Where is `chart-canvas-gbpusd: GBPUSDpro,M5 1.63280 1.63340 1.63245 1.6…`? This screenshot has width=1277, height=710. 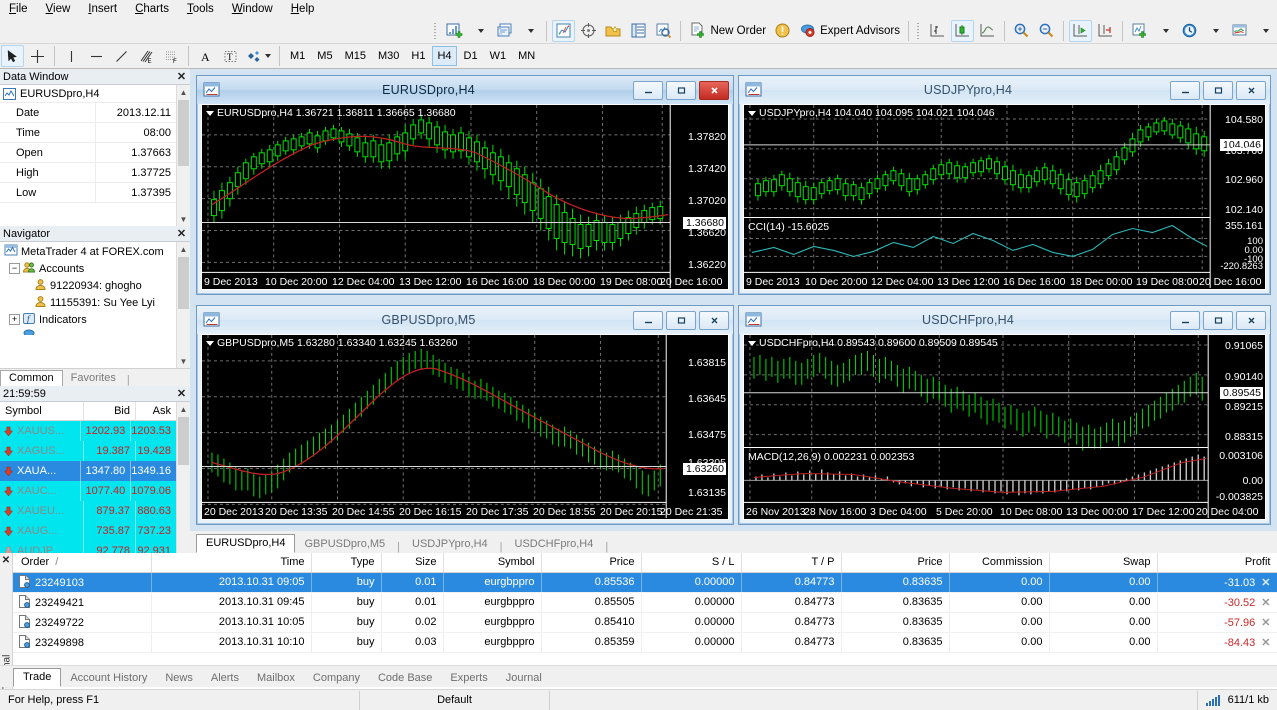 chart-canvas-gbpusd: GBPUSDpro,M5 1.63280 1.63340 1.63245 1.6… is located at coordinates (465, 427).